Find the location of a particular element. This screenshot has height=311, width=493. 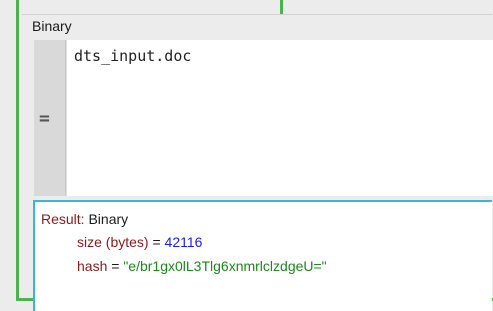

result-type: Binary is located at coordinates (108, 219).